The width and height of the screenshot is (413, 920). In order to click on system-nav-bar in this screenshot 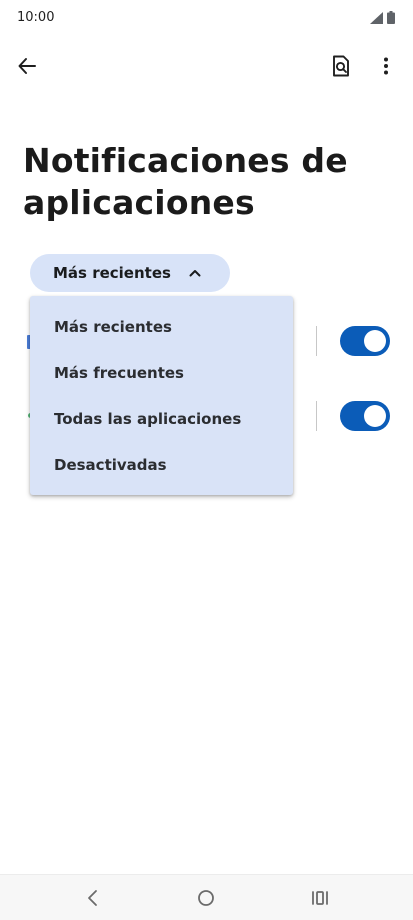, I will do `click(206, 897)`.